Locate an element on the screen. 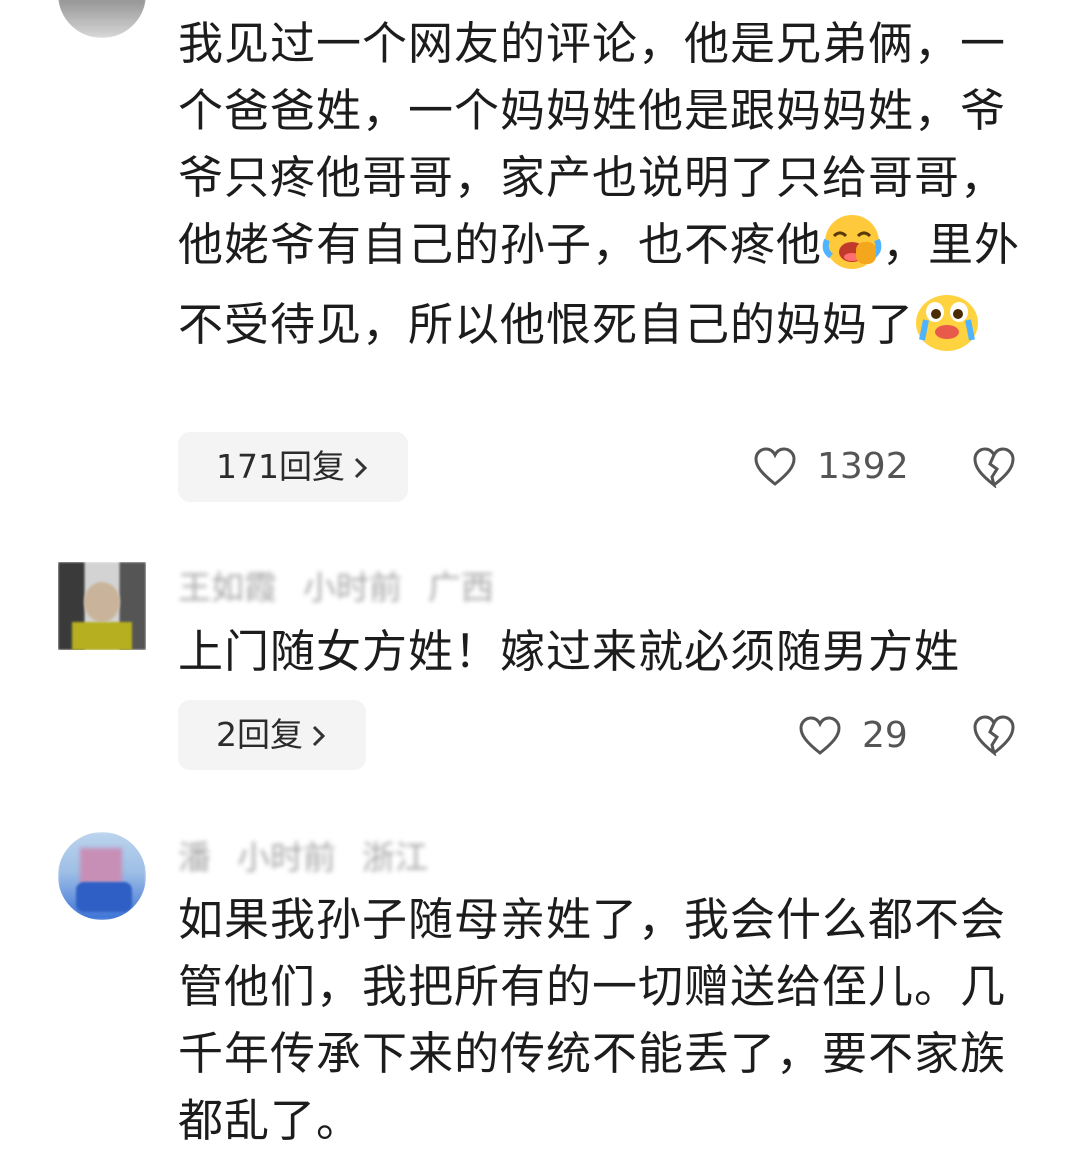 The image size is (1080, 1154). like-button: 1392 is located at coordinates (831, 467).